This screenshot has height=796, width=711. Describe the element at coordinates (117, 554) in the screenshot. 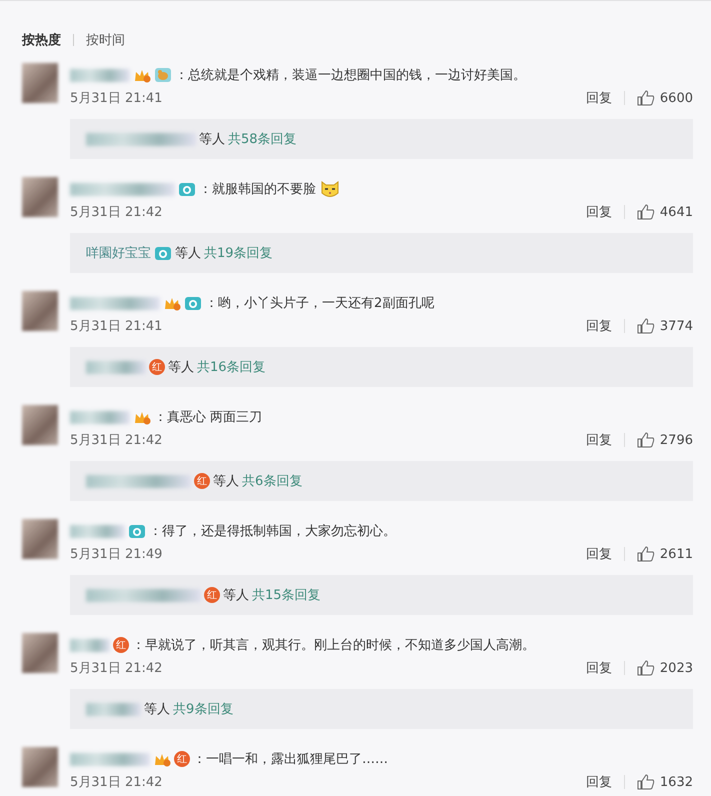

I see `comment-time: 5月31日 21:49` at that location.